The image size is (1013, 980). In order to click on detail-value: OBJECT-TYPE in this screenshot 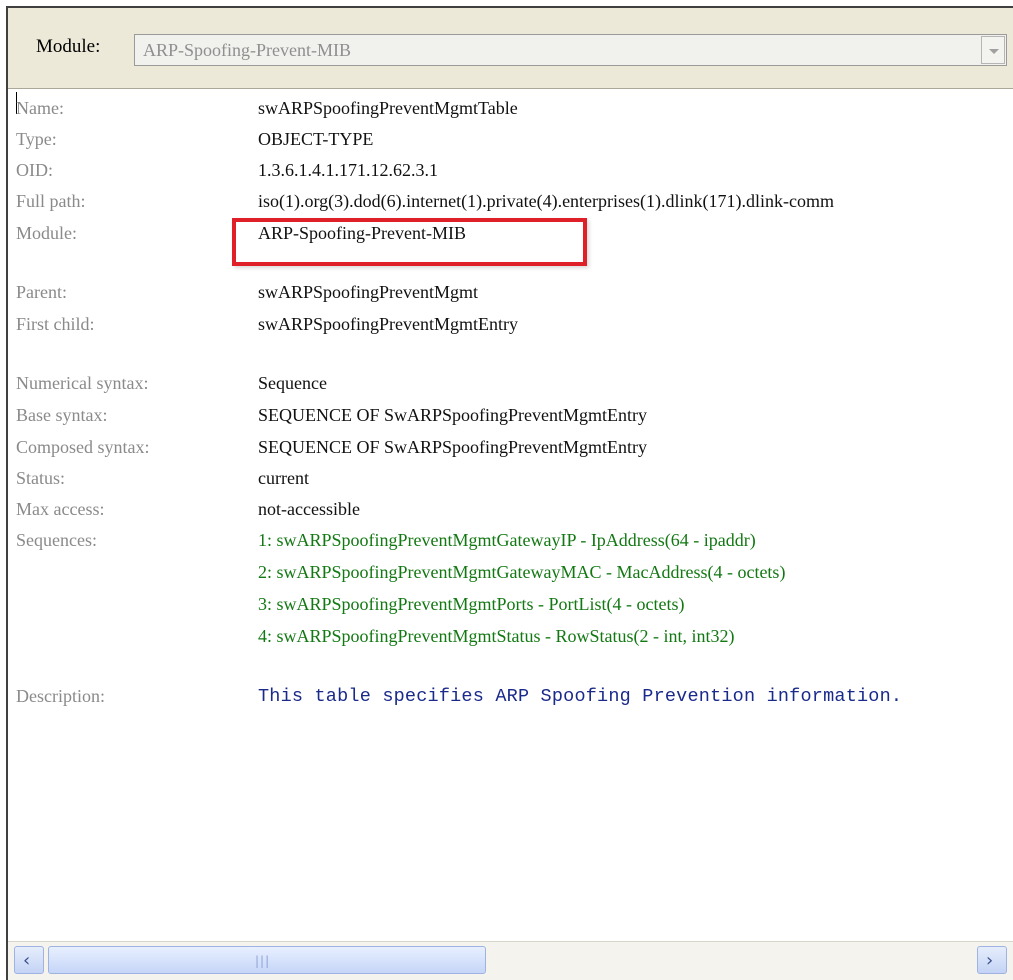, I will do `click(316, 139)`.